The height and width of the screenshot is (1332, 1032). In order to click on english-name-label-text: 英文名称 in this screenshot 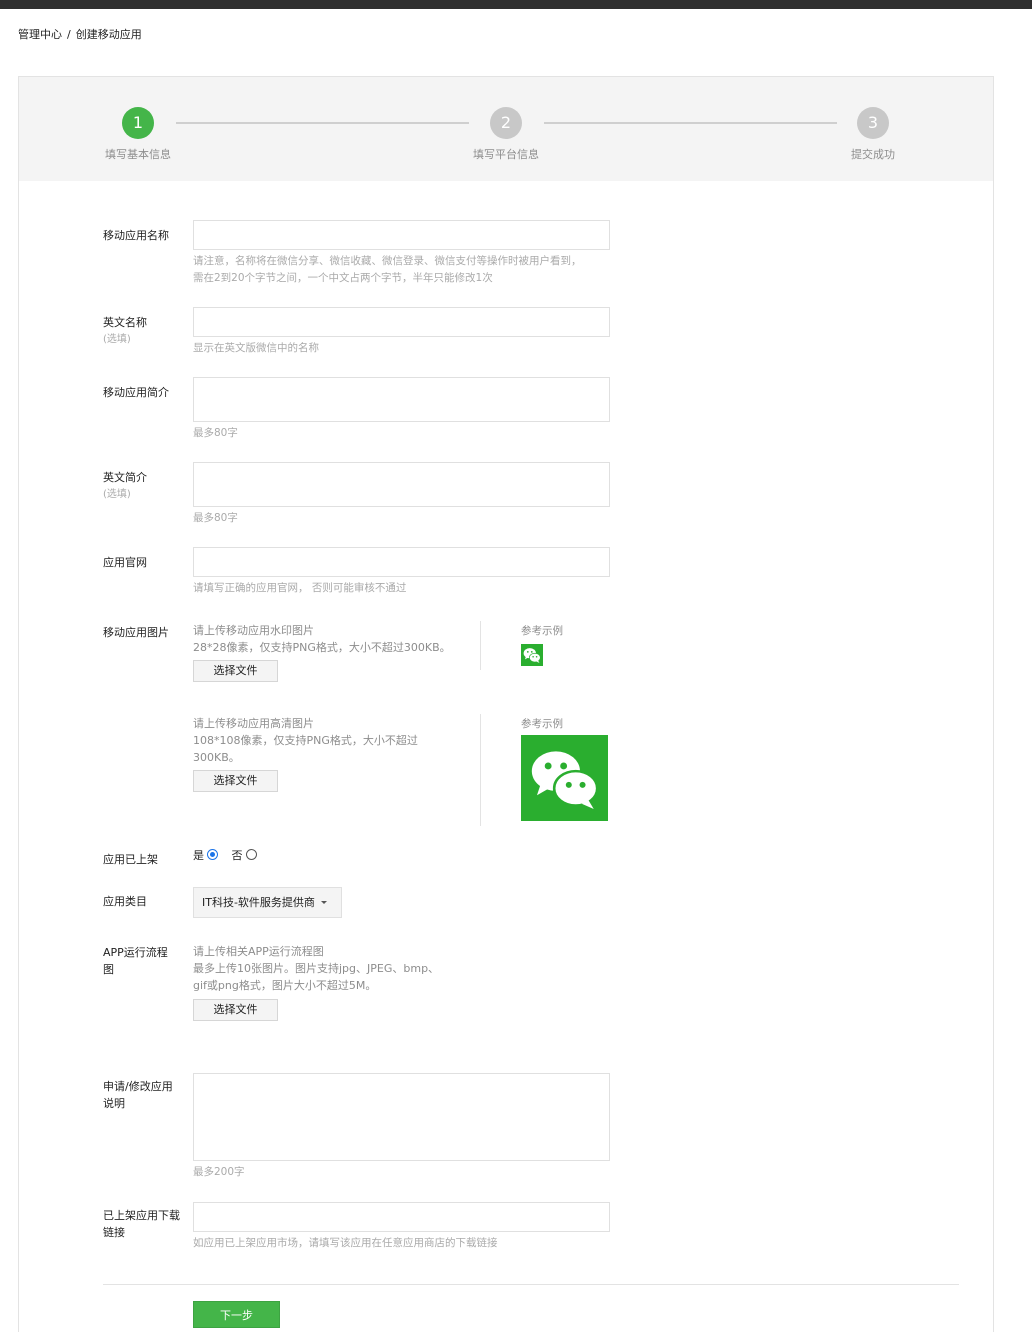, I will do `click(125, 322)`.